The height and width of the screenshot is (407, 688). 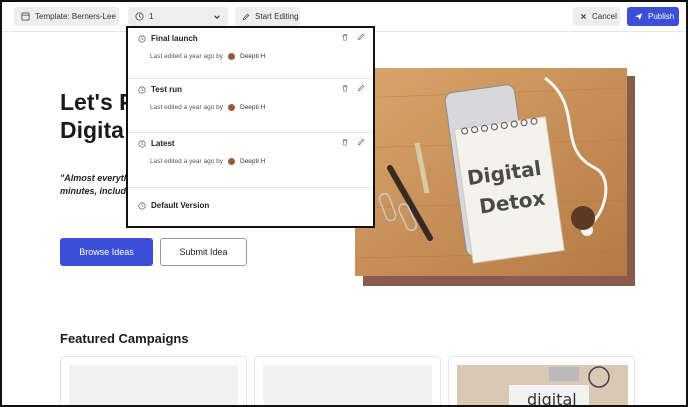 I want to click on featured-campaigns-title: Featured Campaigns, so click(x=124, y=338).